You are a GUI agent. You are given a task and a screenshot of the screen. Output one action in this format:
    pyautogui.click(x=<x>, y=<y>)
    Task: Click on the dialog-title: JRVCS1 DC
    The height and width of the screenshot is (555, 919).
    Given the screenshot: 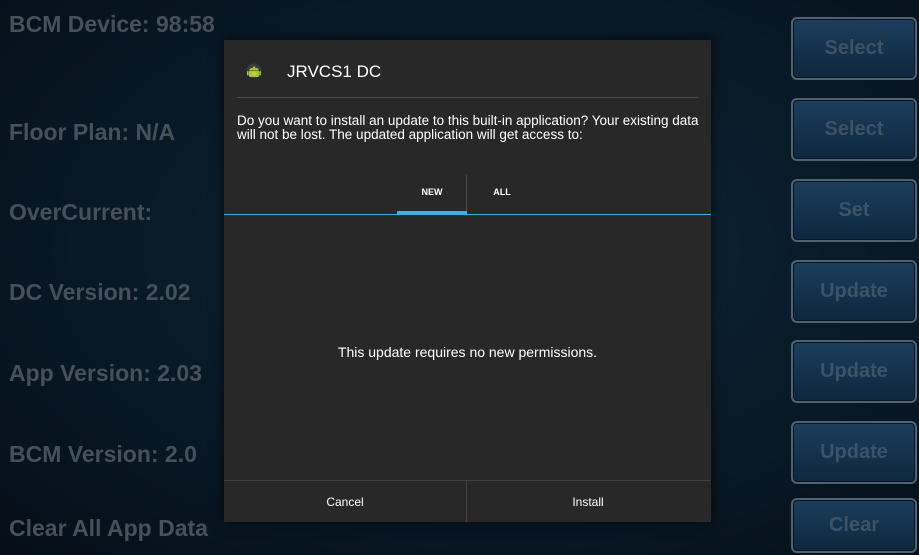 What is the action you would take?
    pyautogui.click(x=334, y=71)
    